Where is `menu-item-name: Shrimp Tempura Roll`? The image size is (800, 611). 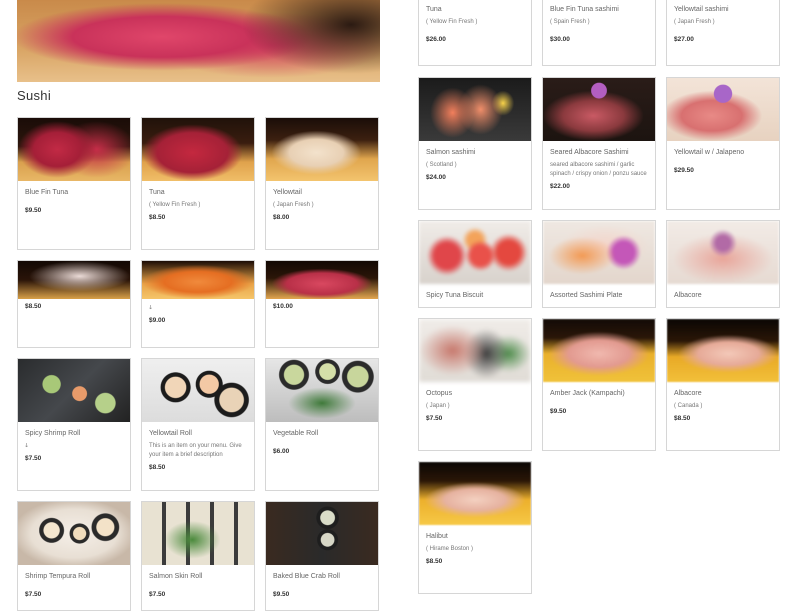 menu-item-name: Shrimp Tempura Roll is located at coordinates (58, 576).